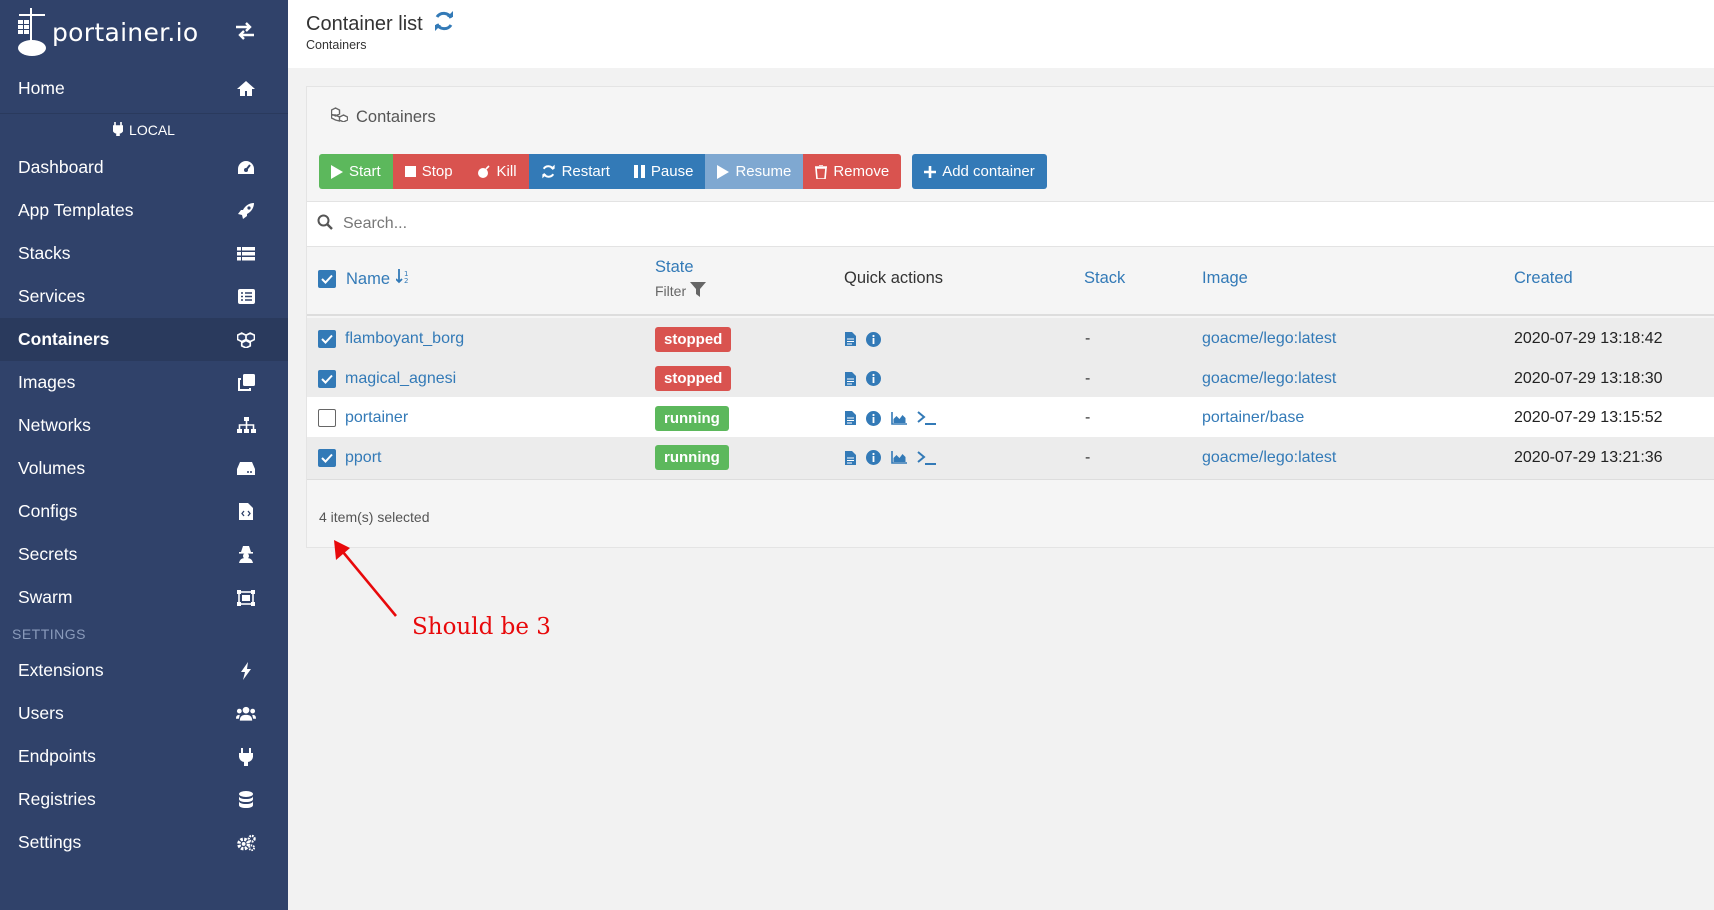 The height and width of the screenshot is (910, 1714). What do you see at coordinates (144, 597) in the screenshot?
I see `sidebar-item-swarm: Swarm` at bounding box center [144, 597].